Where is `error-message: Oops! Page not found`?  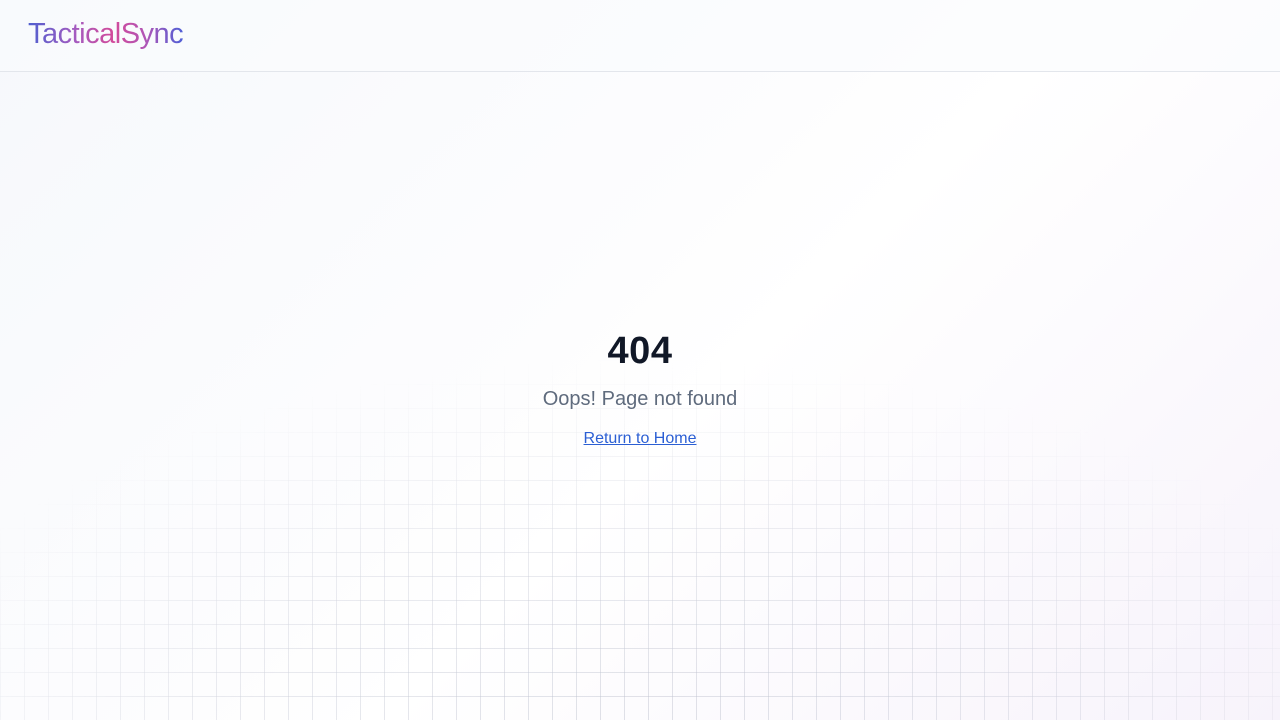
error-message: Oops! Page not found is located at coordinates (640, 399).